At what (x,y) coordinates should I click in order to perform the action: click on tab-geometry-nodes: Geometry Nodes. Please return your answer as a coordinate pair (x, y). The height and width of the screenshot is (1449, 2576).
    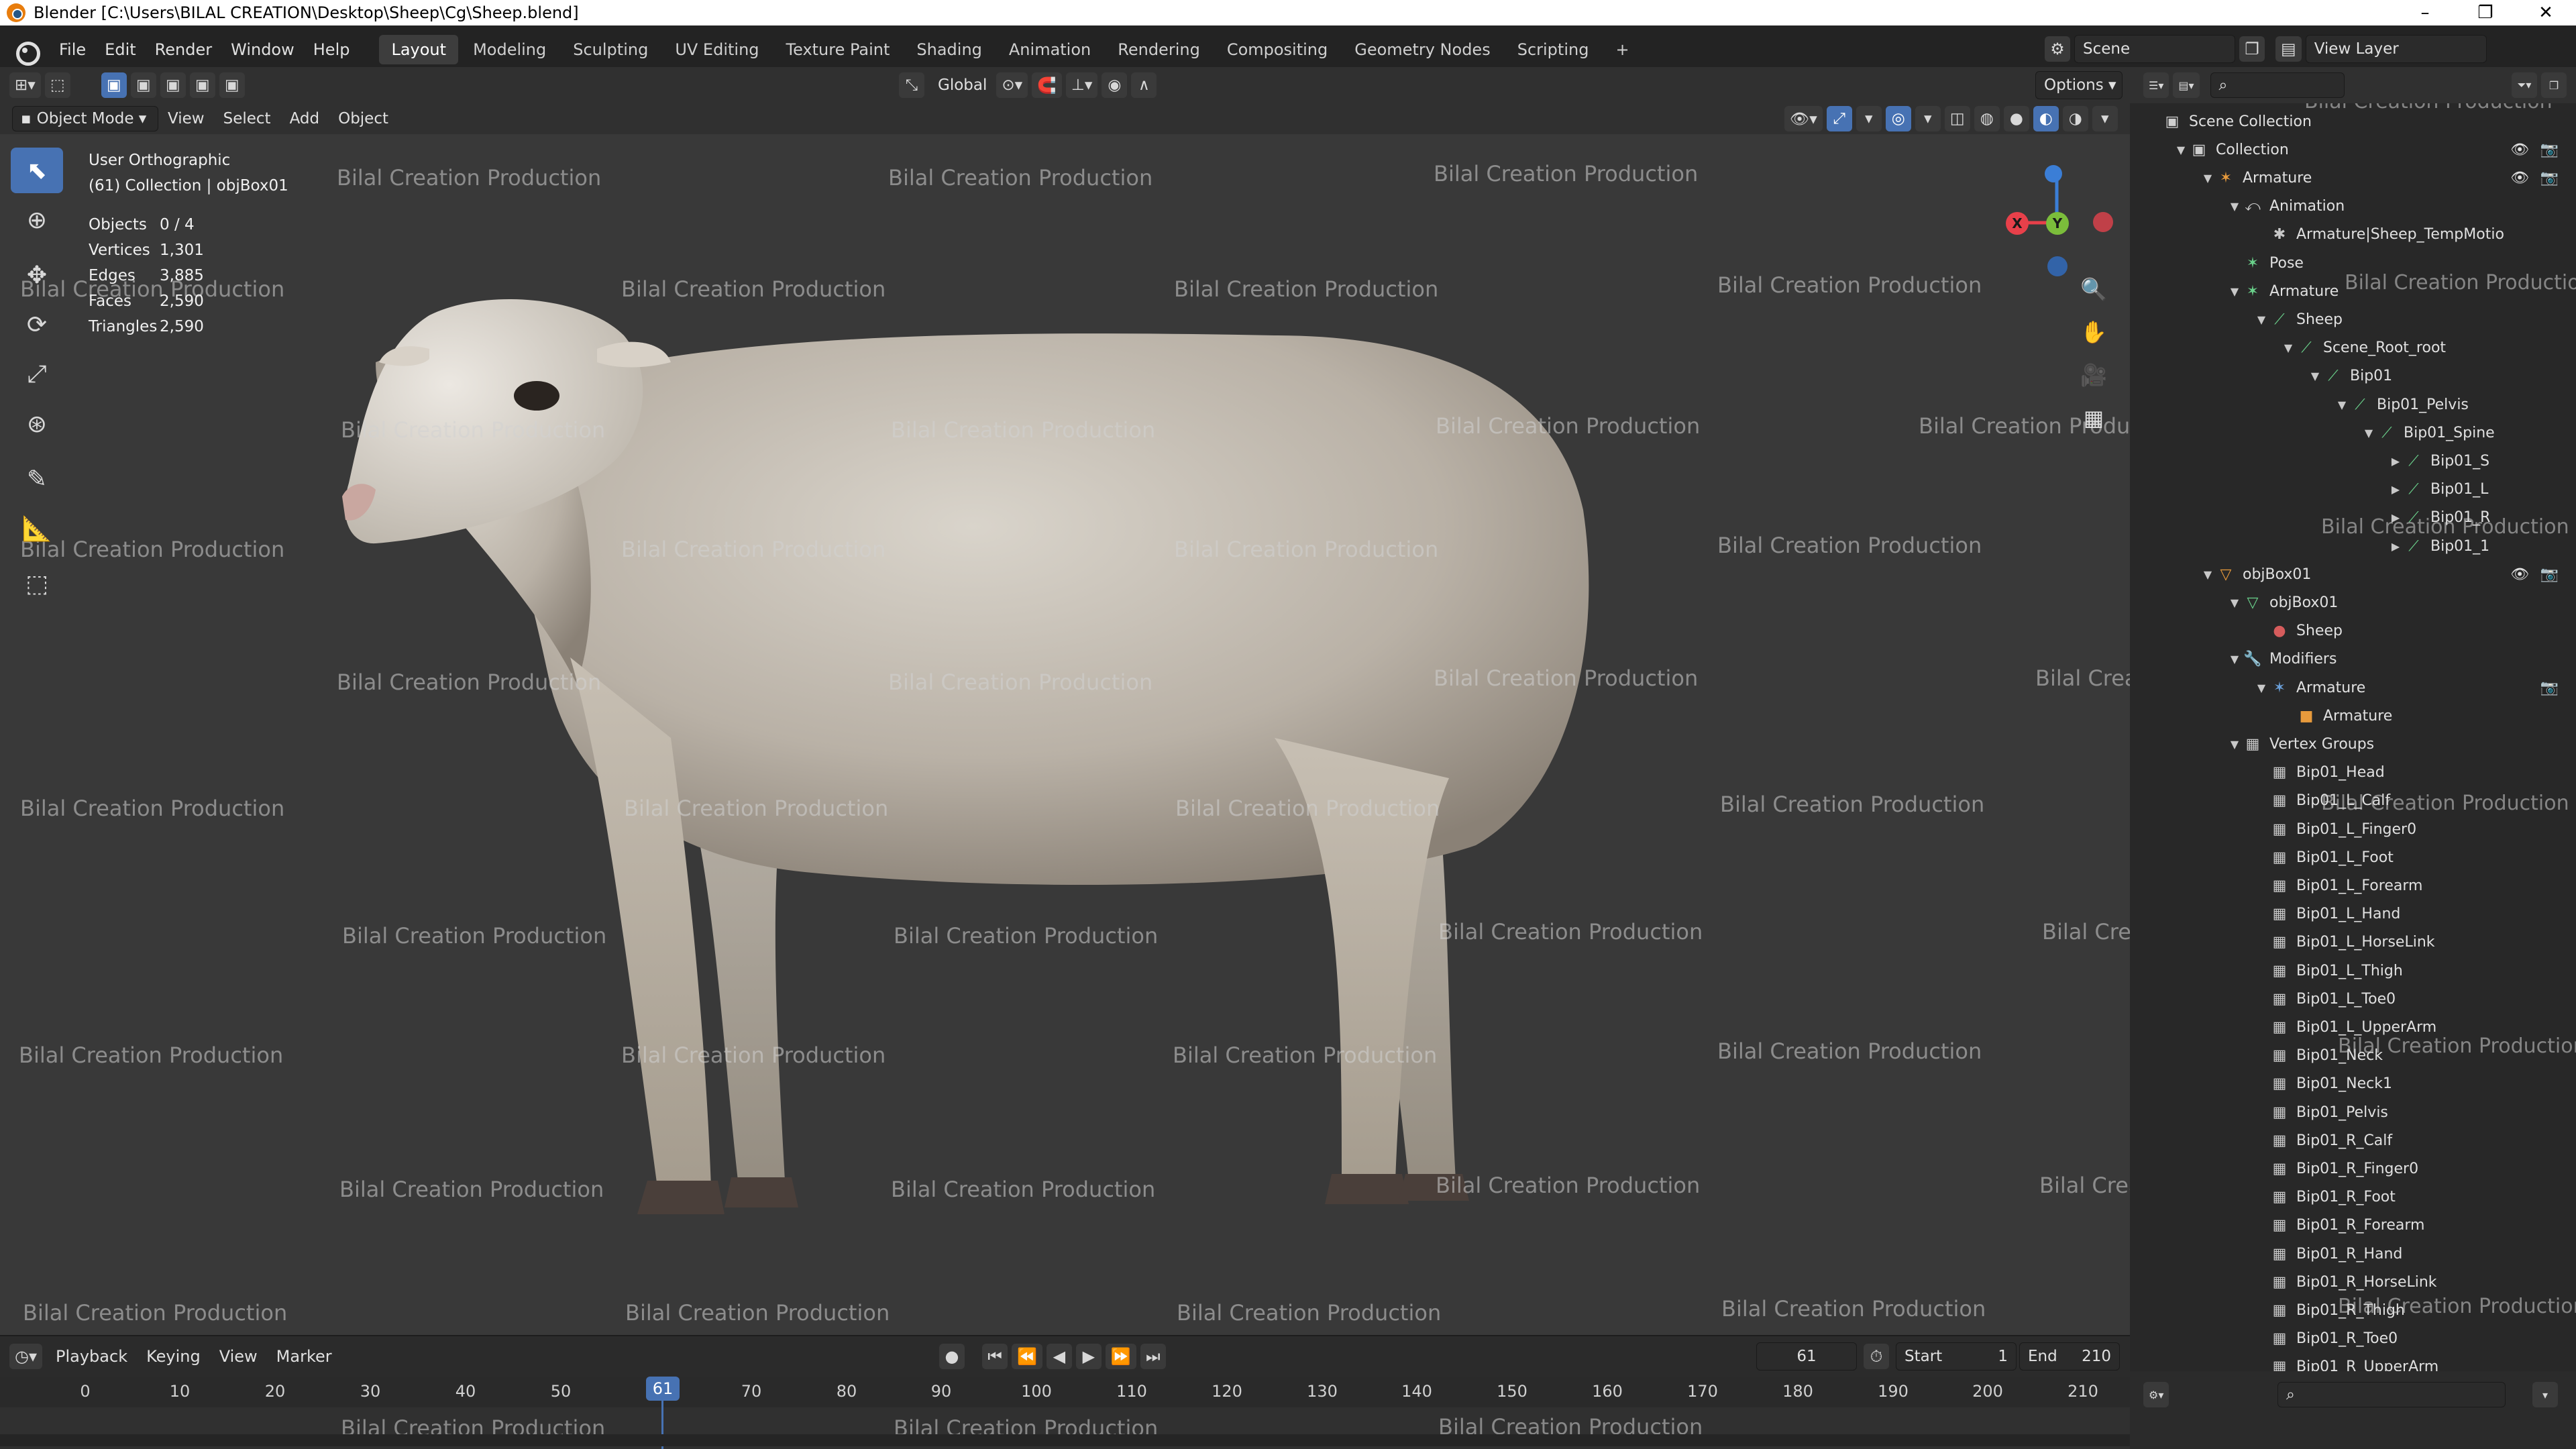
    Looking at the image, I should click on (1422, 49).